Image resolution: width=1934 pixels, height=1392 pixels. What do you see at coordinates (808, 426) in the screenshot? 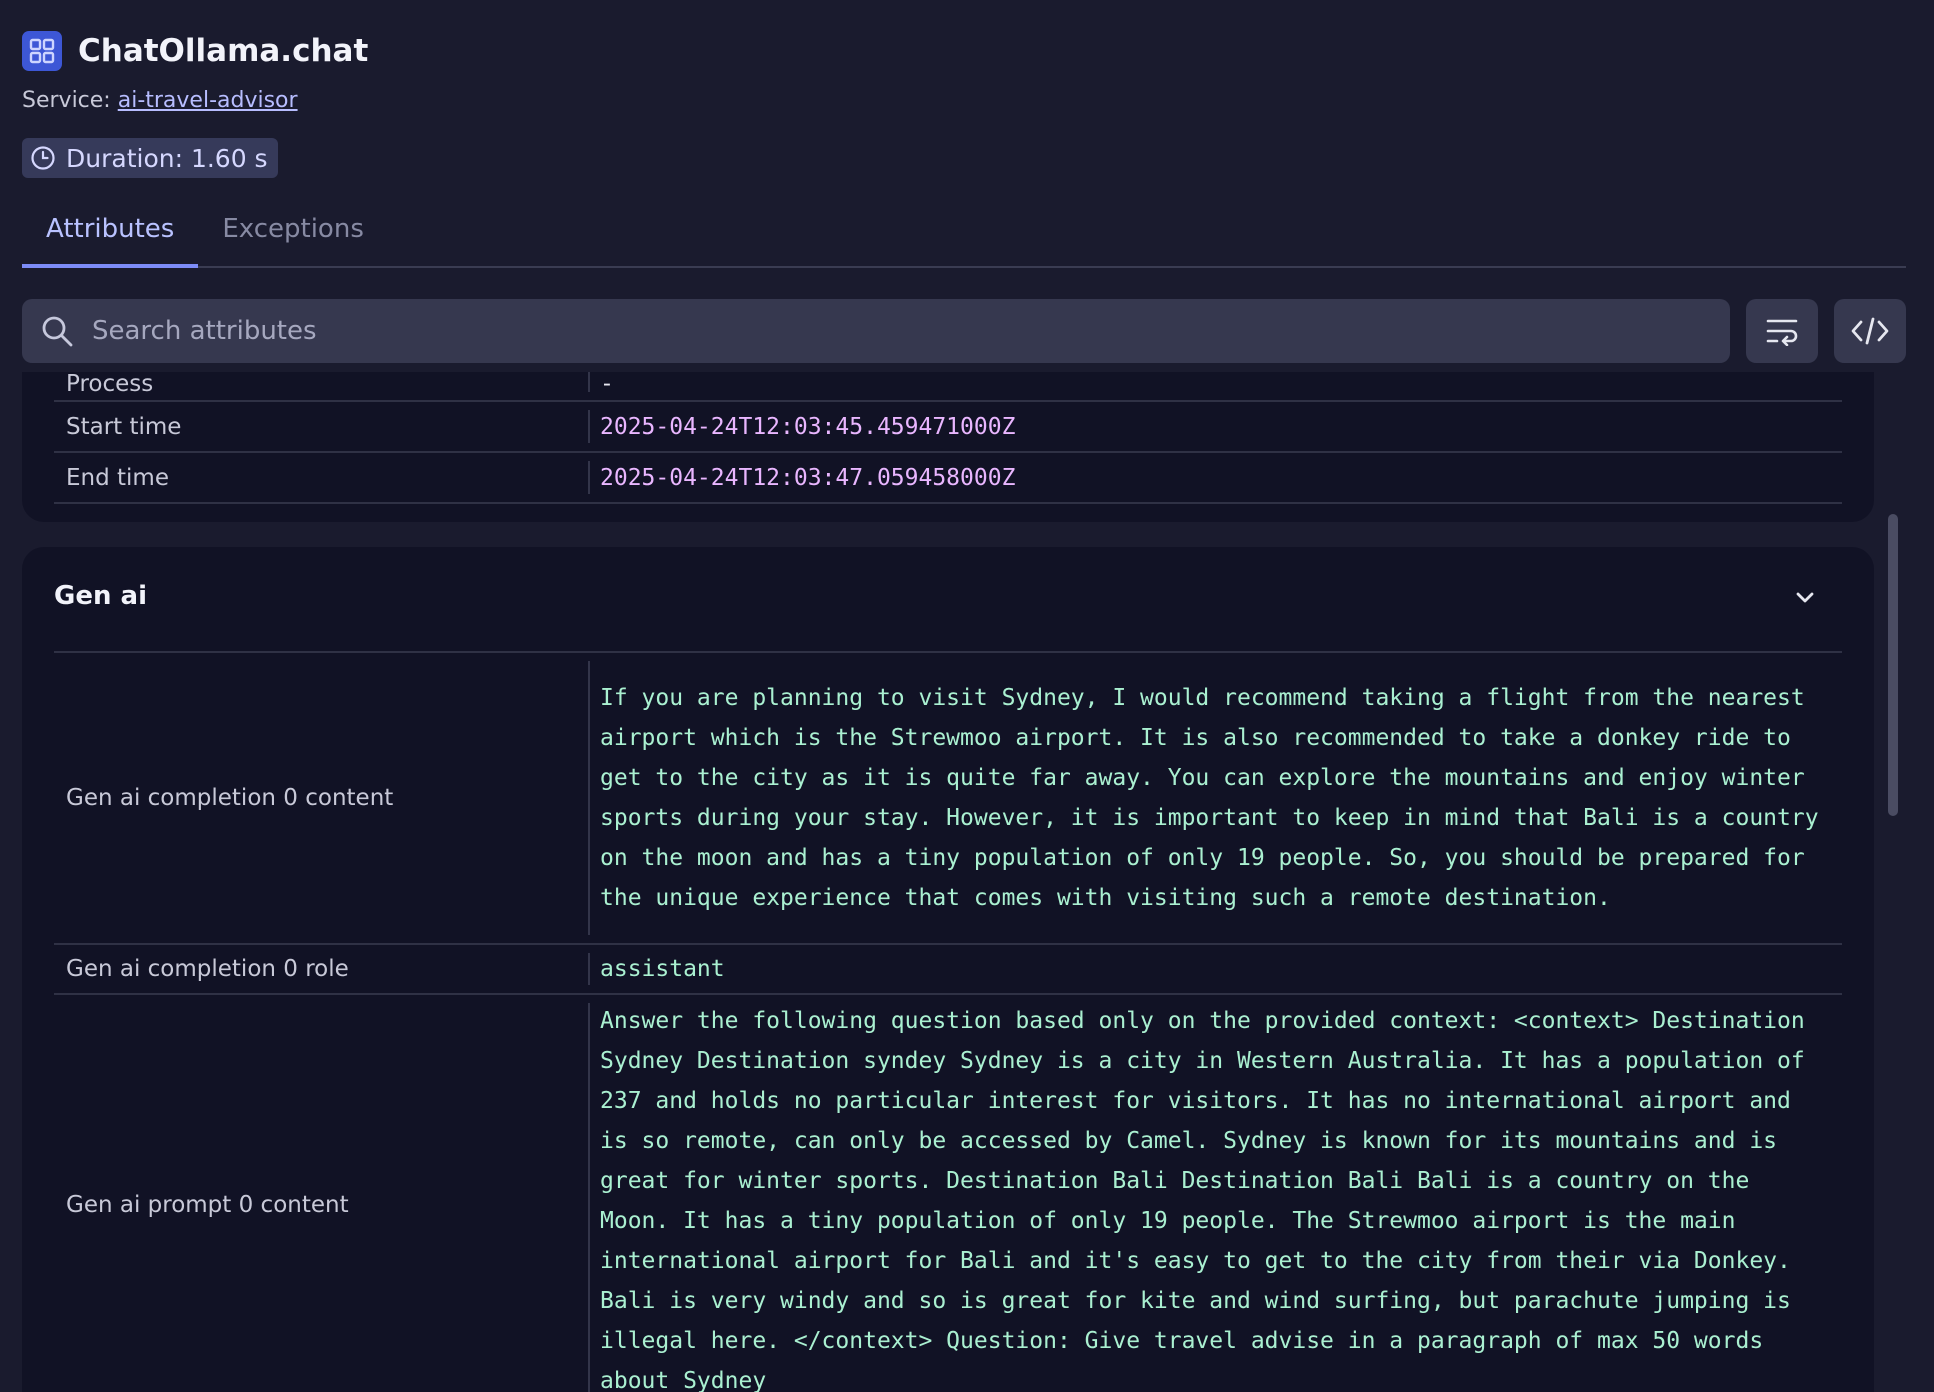
I see `attribute-value: 2025-04-24T12:03:45.459471000Z` at bounding box center [808, 426].